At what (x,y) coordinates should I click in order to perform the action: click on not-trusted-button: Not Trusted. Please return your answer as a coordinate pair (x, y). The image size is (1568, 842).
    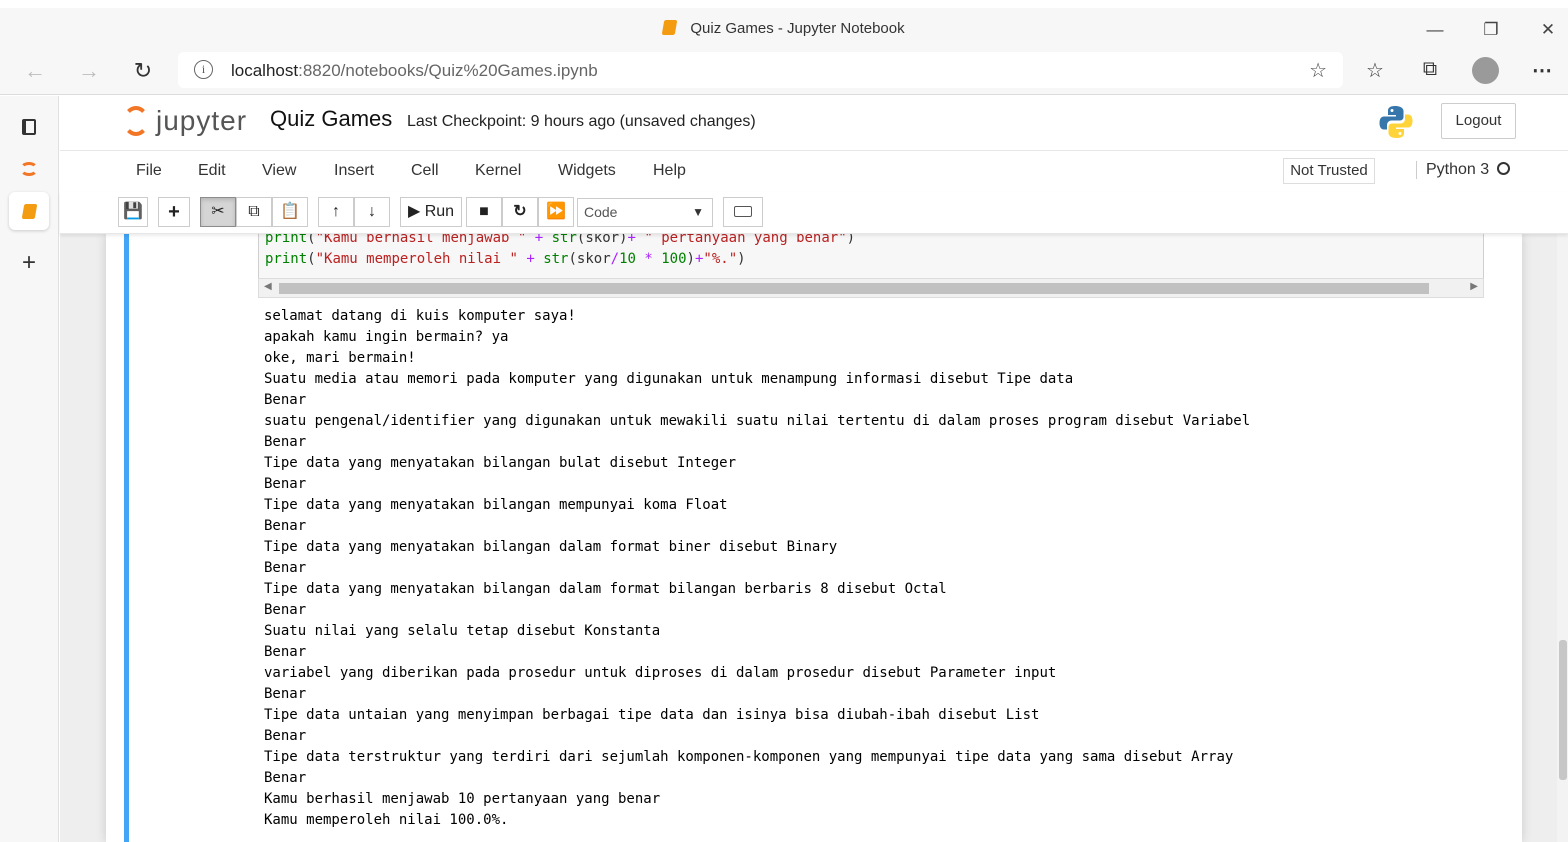
    Looking at the image, I should click on (1329, 171).